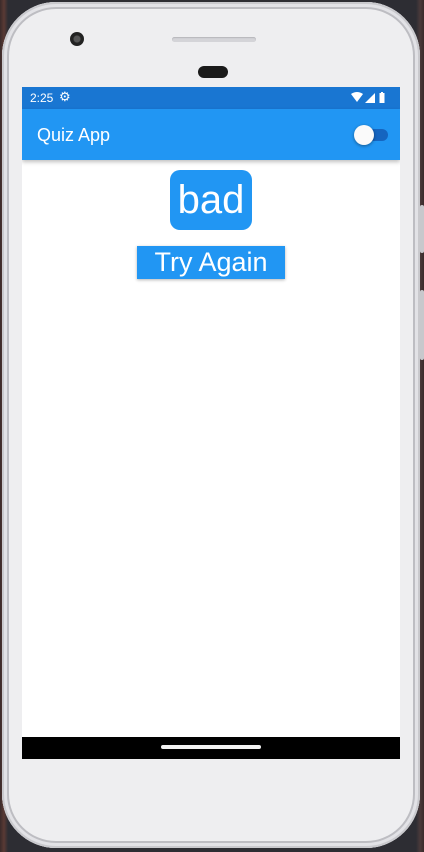 The height and width of the screenshot is (852, 424). I want to click on status-bar: 2:25 ⚙, so click(211, 98).